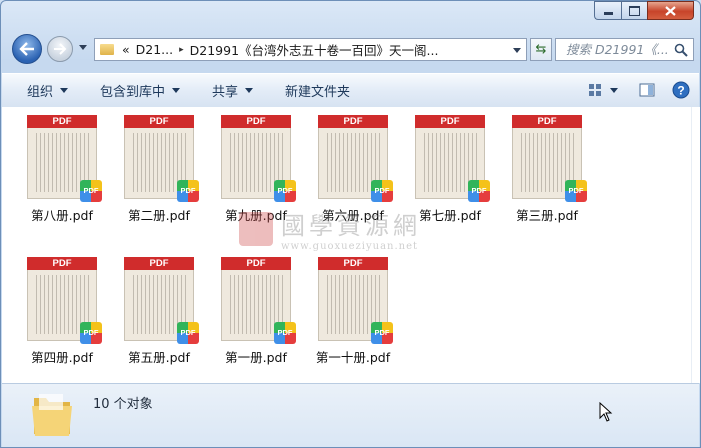 The image size is (701, 448). Describe the element at coordinates (547, 215) in the screenshot. I see `file-name: 第三册.pdf` at that location.